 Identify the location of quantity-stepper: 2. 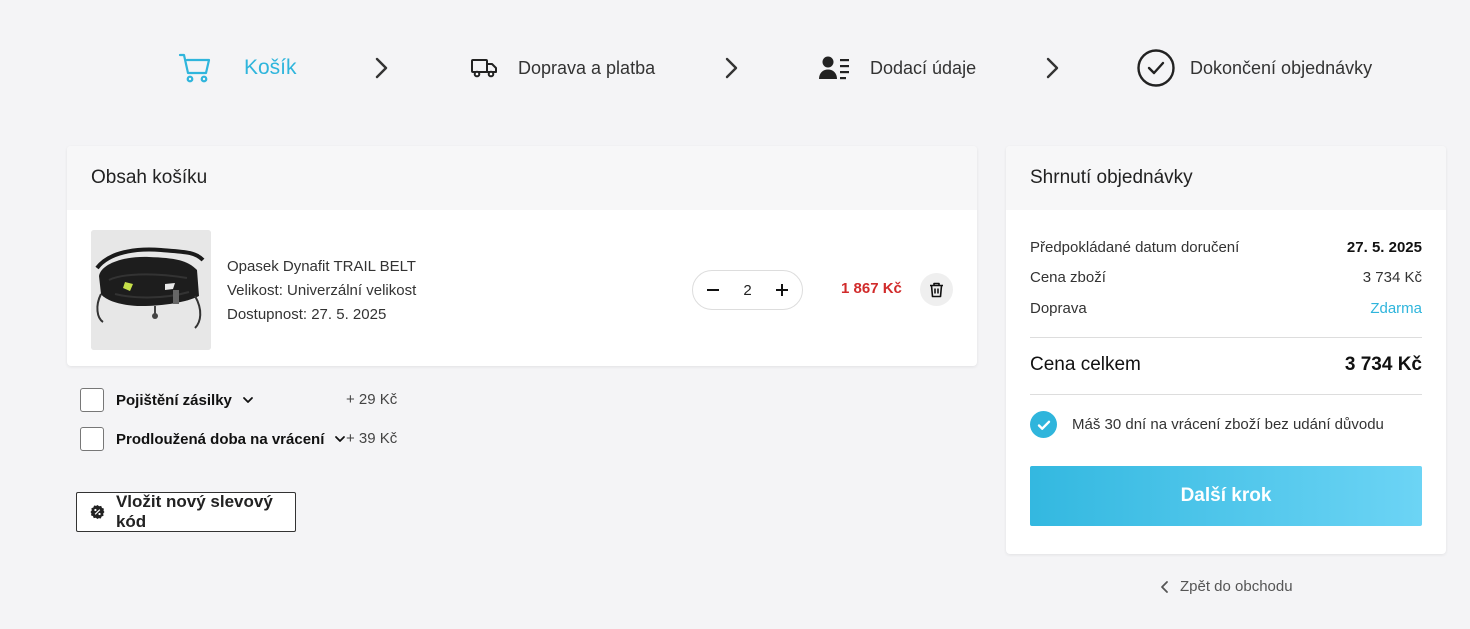
(747, 290).